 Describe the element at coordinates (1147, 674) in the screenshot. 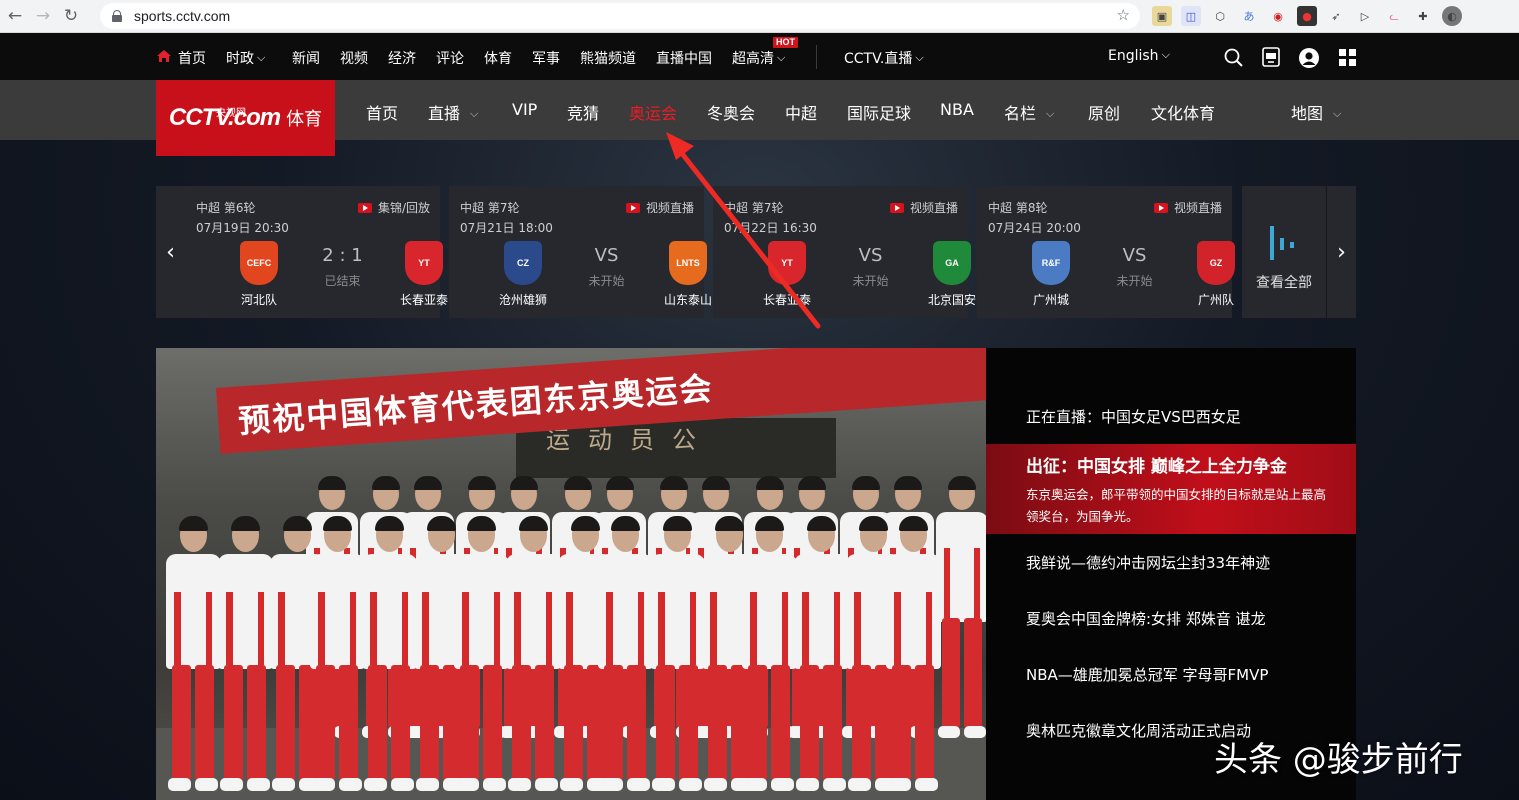

I see `news-item: NBA—雄鹿加冕总冠军 字母哥FMVP` at that location.